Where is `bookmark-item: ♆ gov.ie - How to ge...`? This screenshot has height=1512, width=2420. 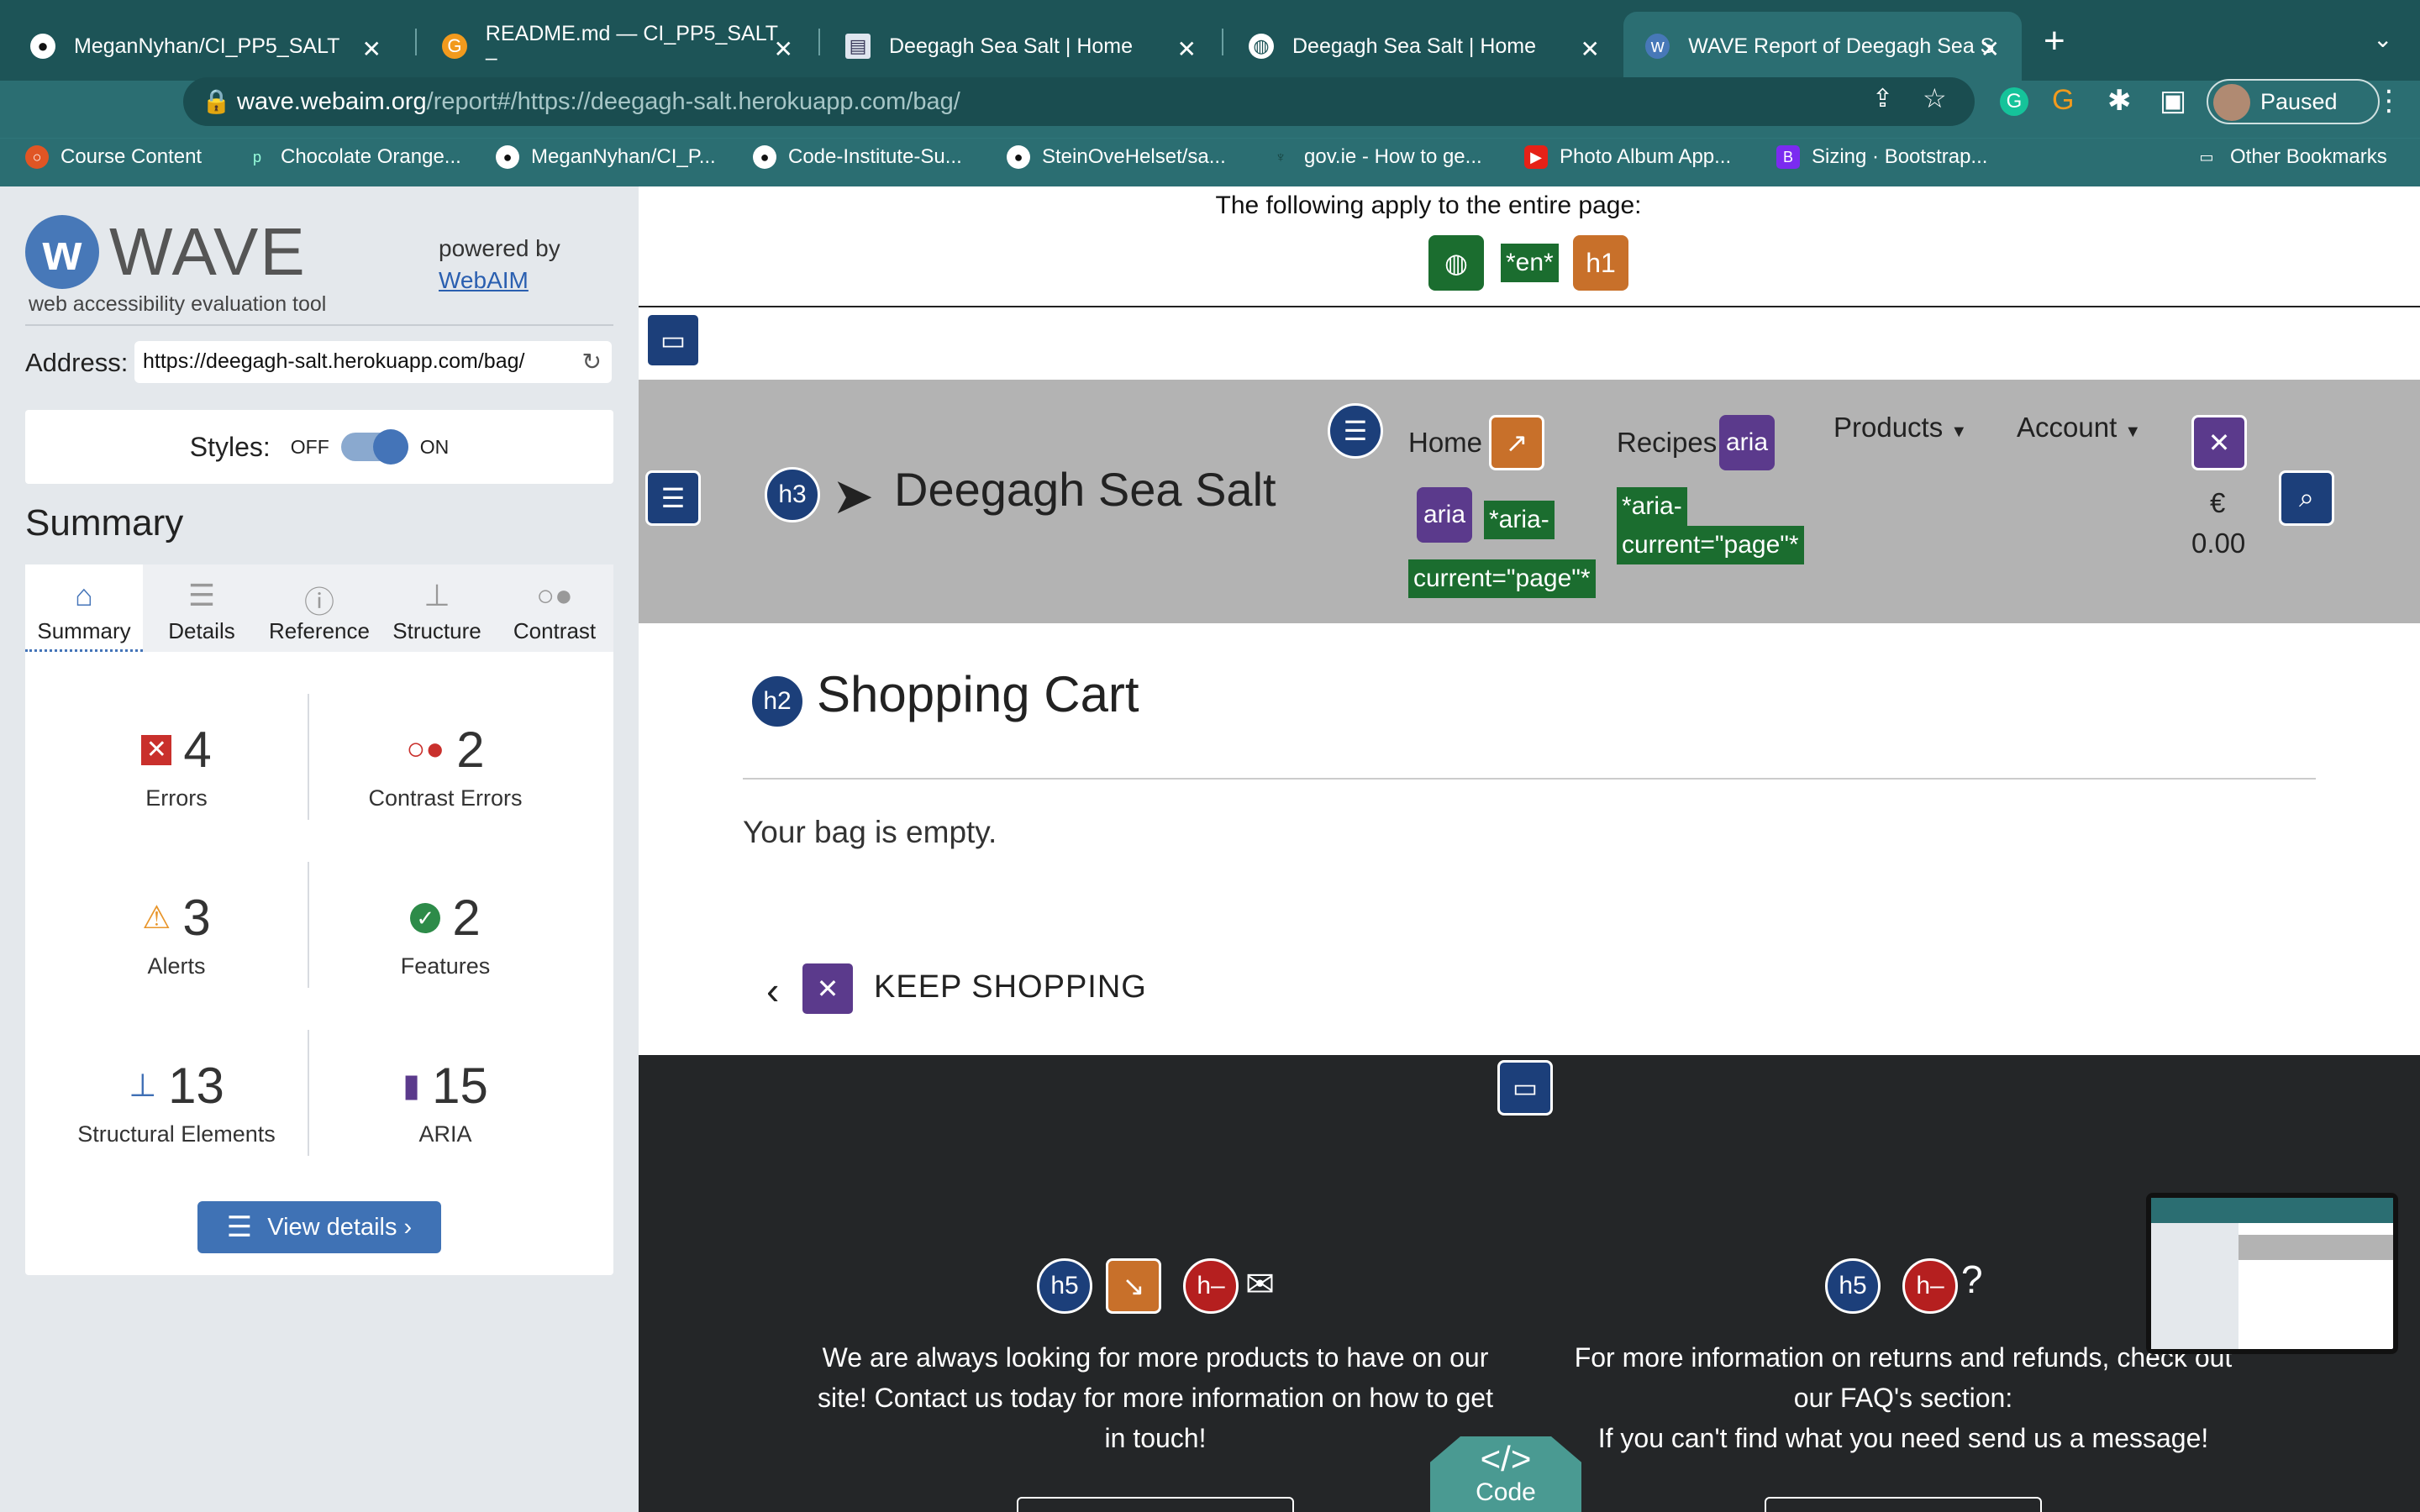
bookmark-item: ♆ gov.ie - How to ge... is located at coordinates (1375, 157).